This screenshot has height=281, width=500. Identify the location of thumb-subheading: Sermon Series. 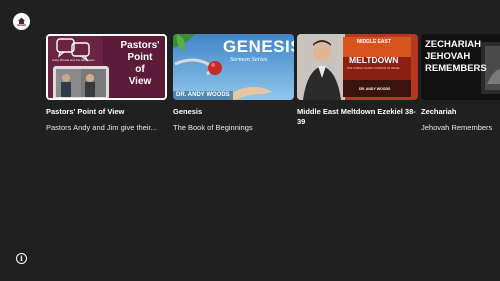
(249, 59).